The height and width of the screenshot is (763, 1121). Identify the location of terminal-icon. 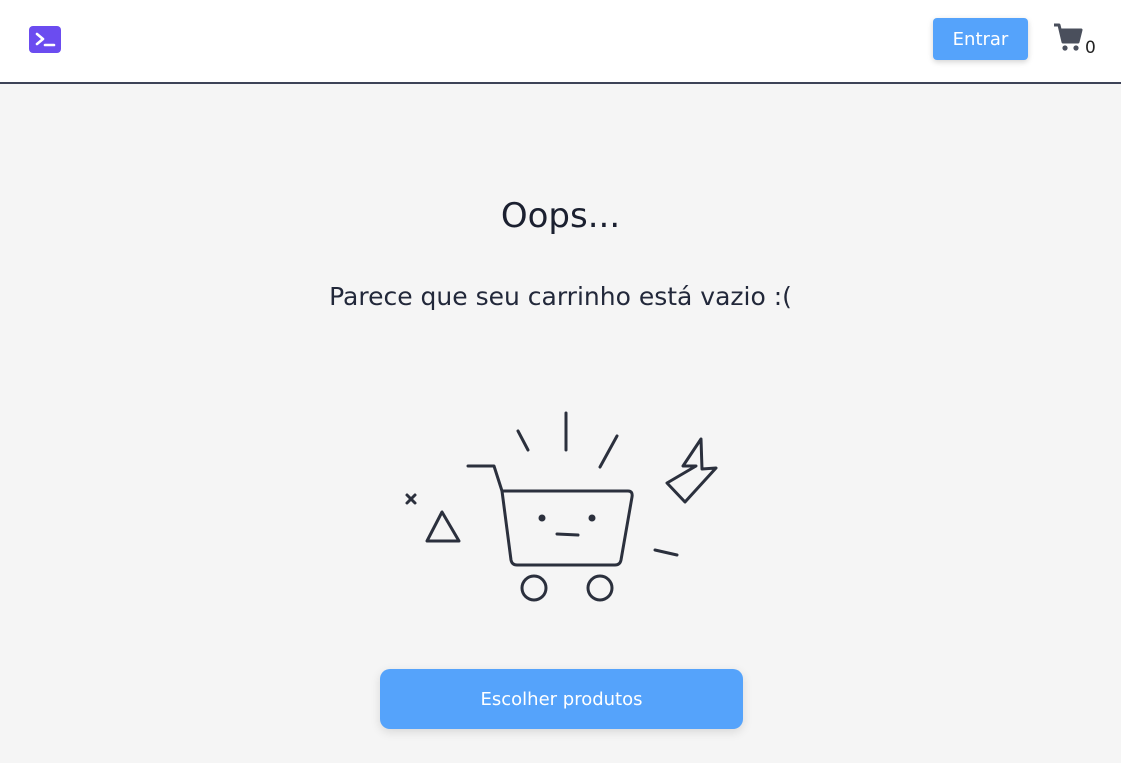
(45, 39).